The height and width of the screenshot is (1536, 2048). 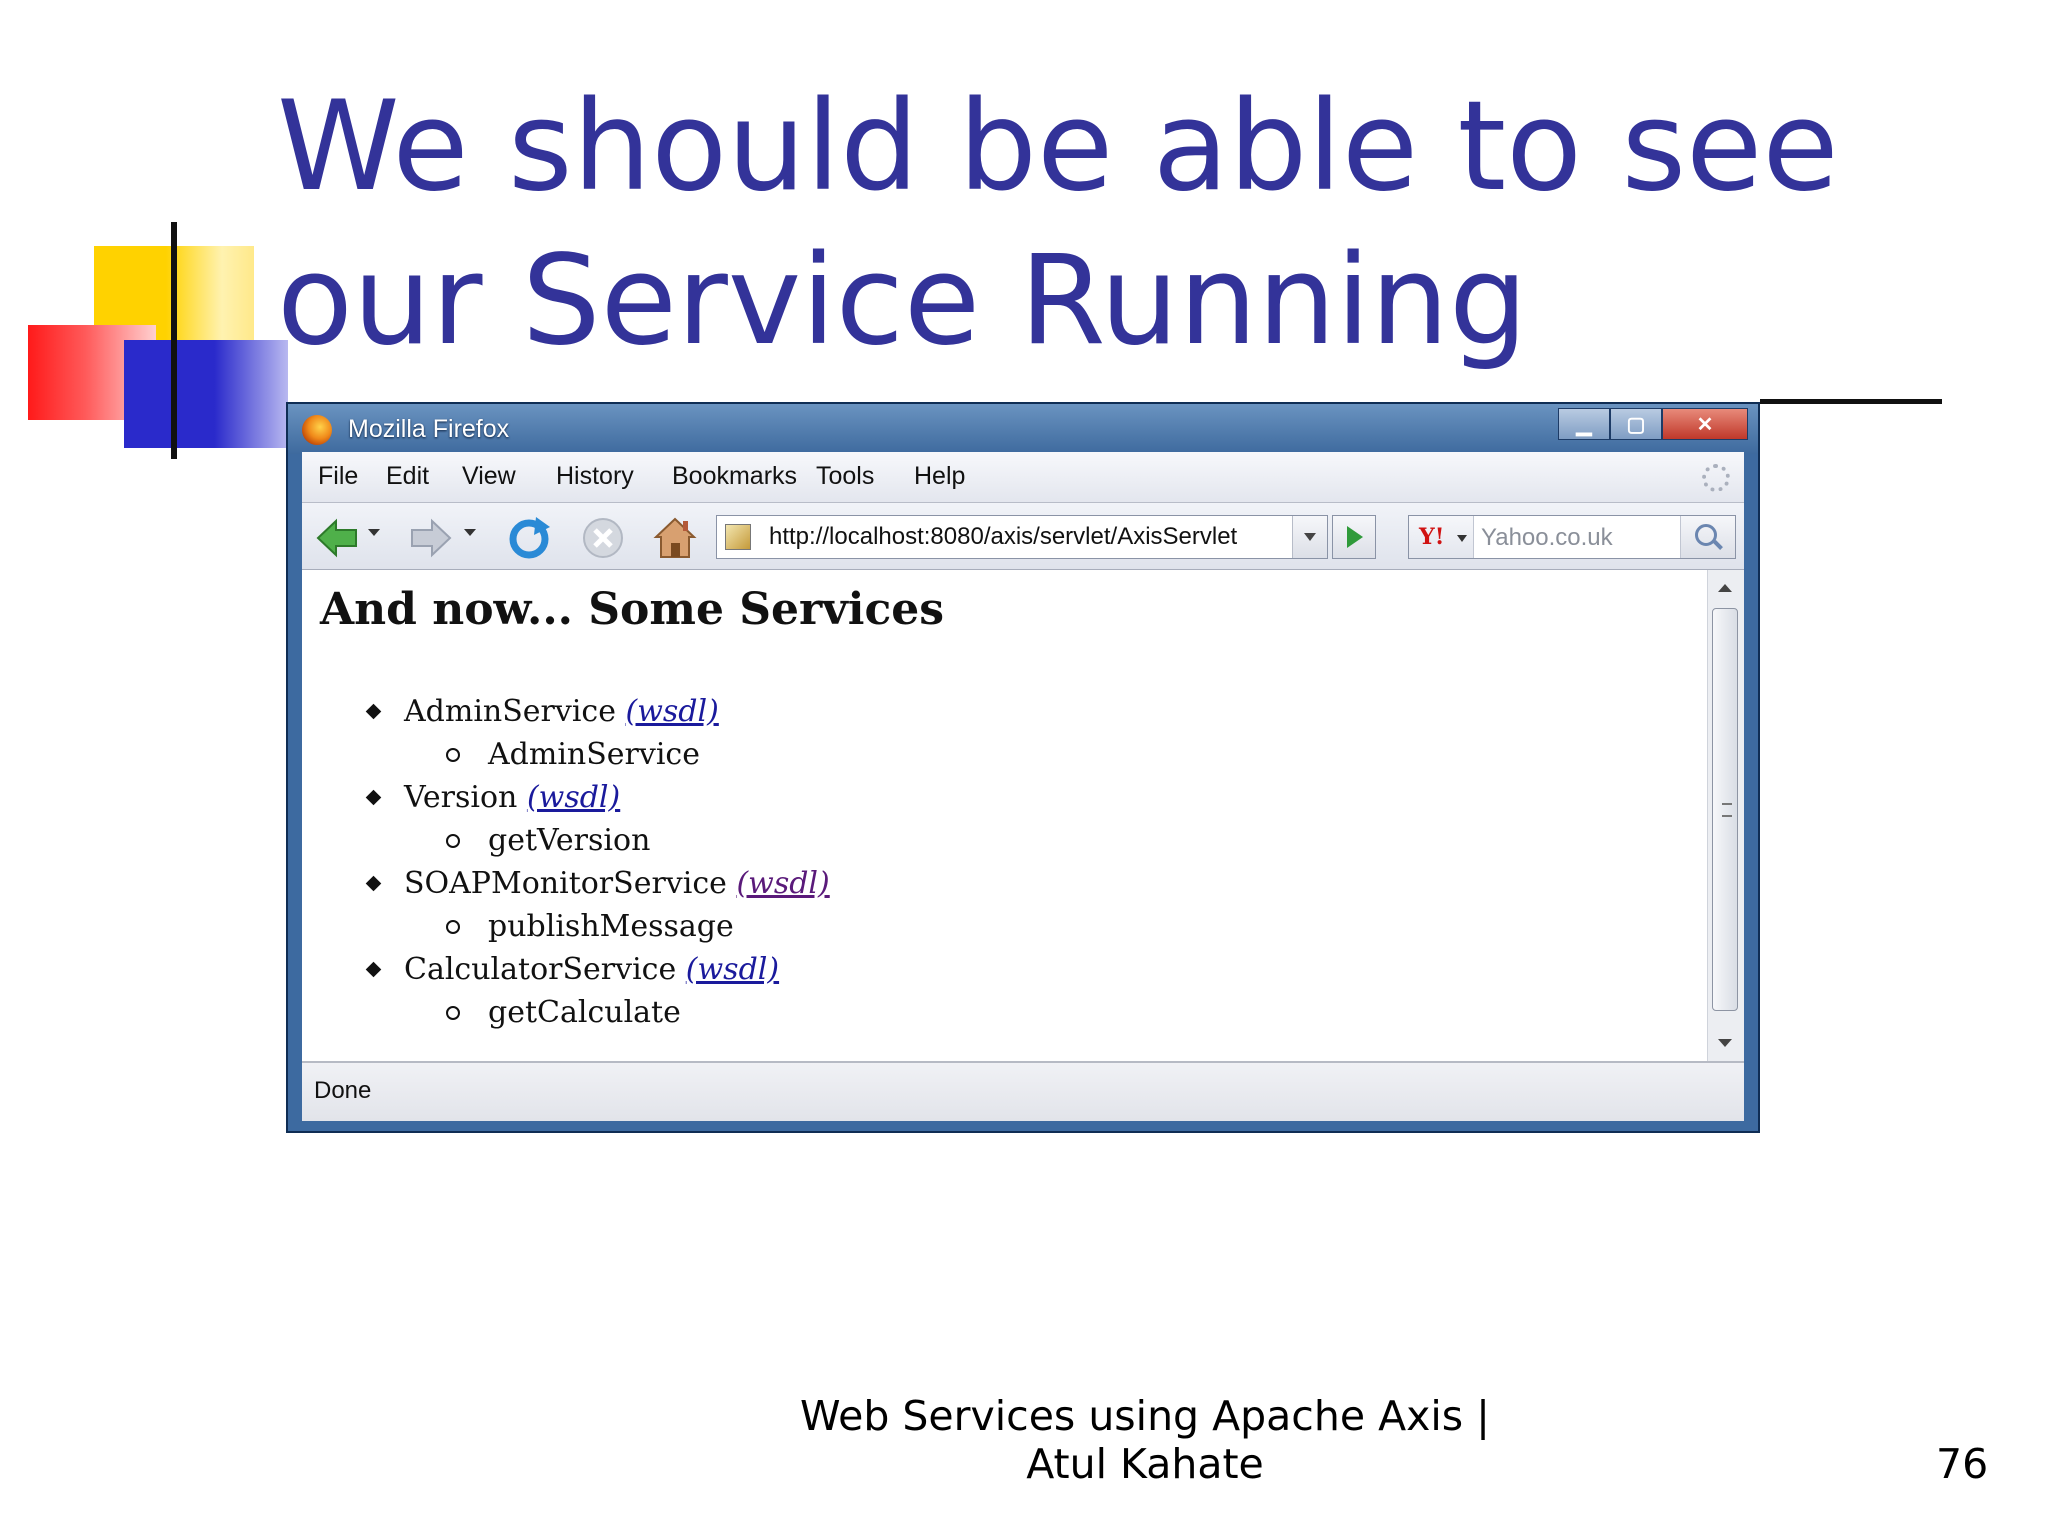 What do you see at coordinates (1432, 537) in the screenshot?
I see `yahoo-logo-icon: Y!` at bounding box center [1432, 537].